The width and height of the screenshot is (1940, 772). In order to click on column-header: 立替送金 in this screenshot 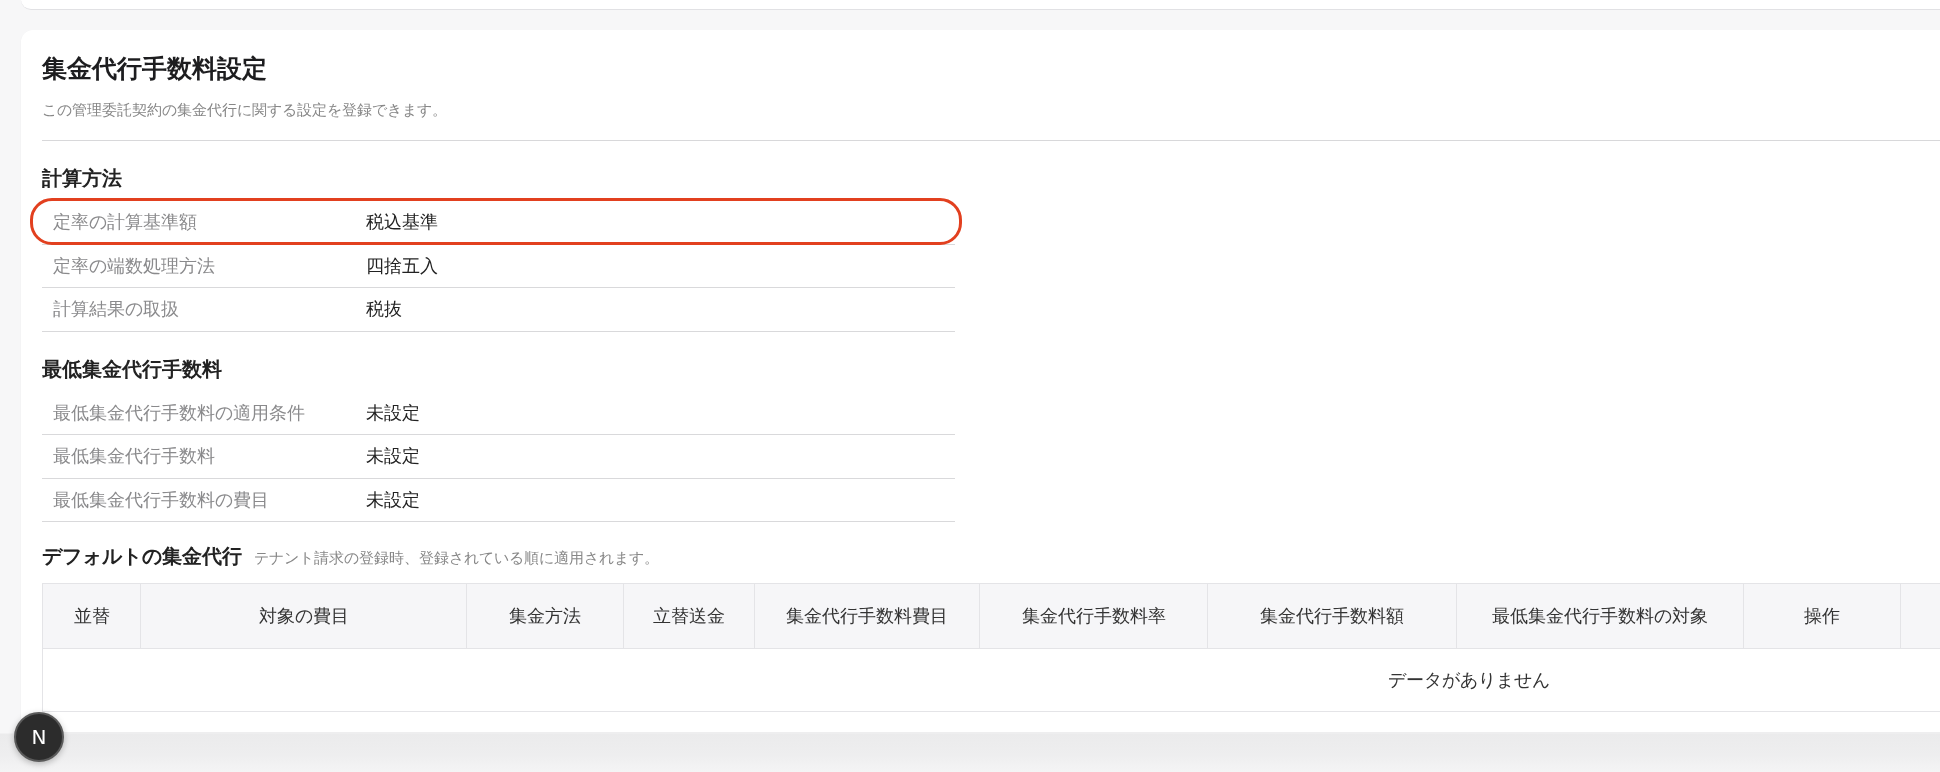, I will do `click(689, 616)`.